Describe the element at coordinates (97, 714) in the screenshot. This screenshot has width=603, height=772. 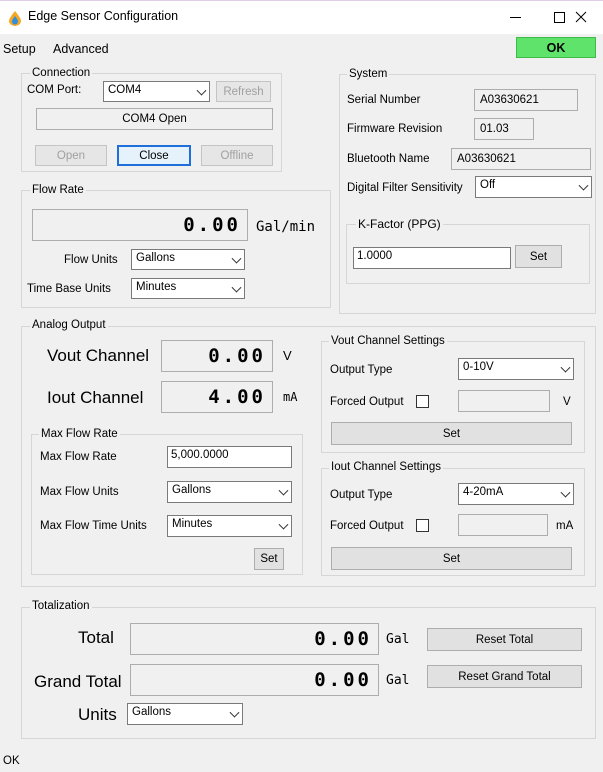
I see `units-label: Units` at that location.